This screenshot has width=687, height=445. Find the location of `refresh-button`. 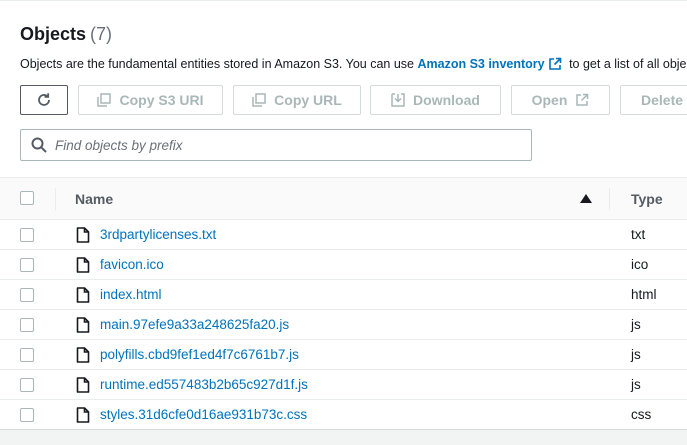

refresh-button is located at coordinates (44, 100).